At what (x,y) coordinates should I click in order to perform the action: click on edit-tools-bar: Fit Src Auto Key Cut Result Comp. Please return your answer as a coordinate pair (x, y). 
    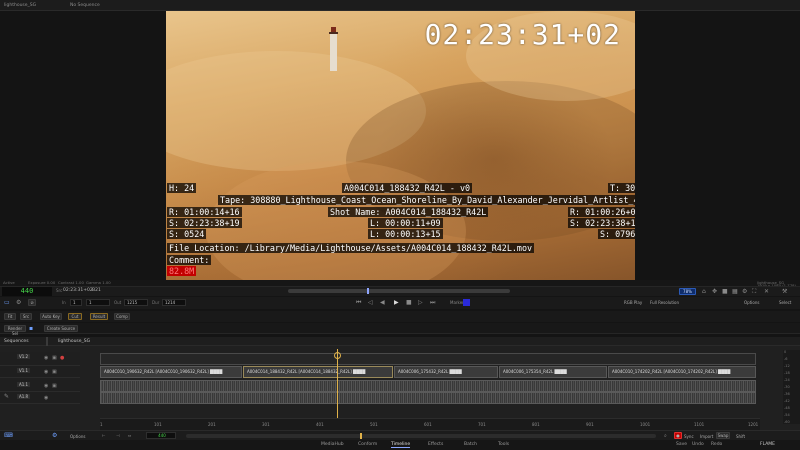
    Looking at the image, I should click on (400, 316).